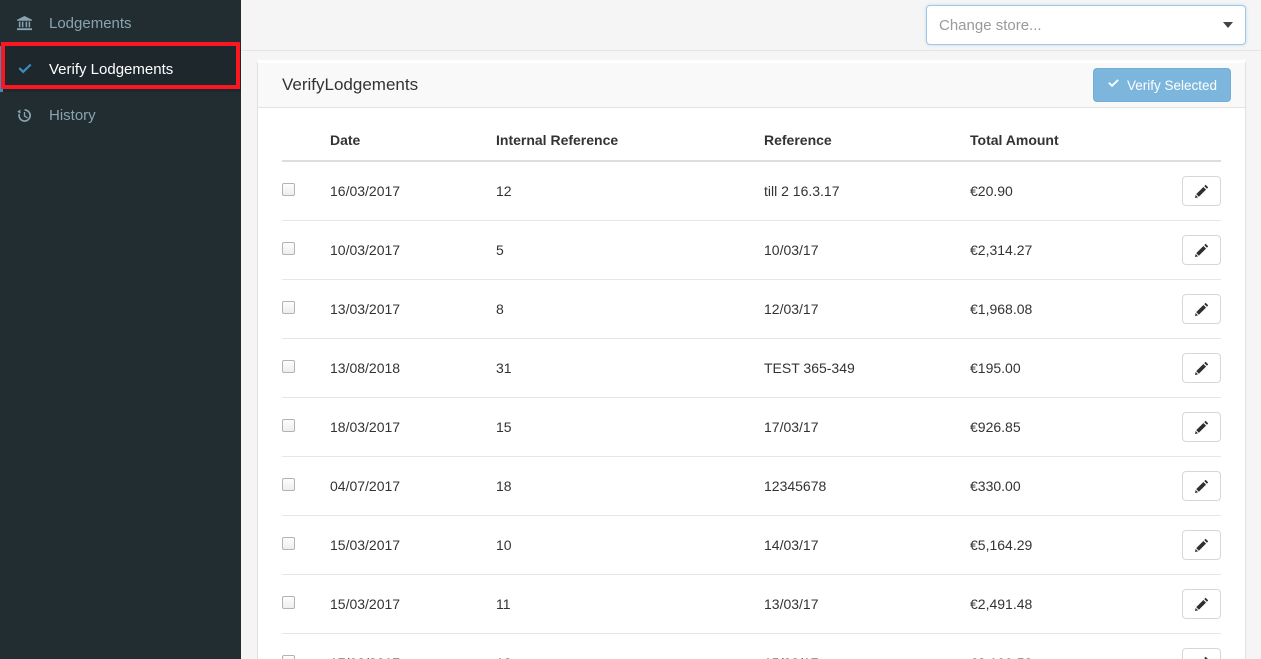 The image size is (1261, 659). I want to click on cell-date: 17/03/2017, so click(413, 646).